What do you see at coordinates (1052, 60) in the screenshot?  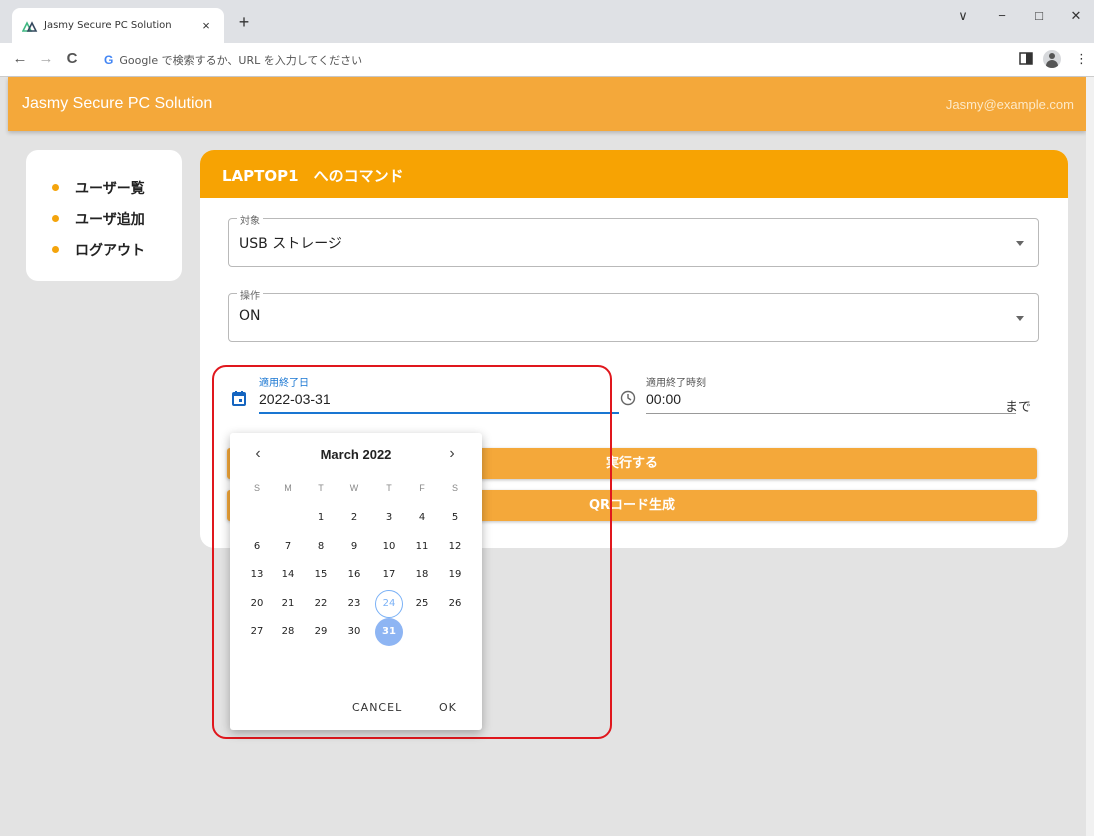 I see `profile-avatar` at bounding box center [1052, 60].